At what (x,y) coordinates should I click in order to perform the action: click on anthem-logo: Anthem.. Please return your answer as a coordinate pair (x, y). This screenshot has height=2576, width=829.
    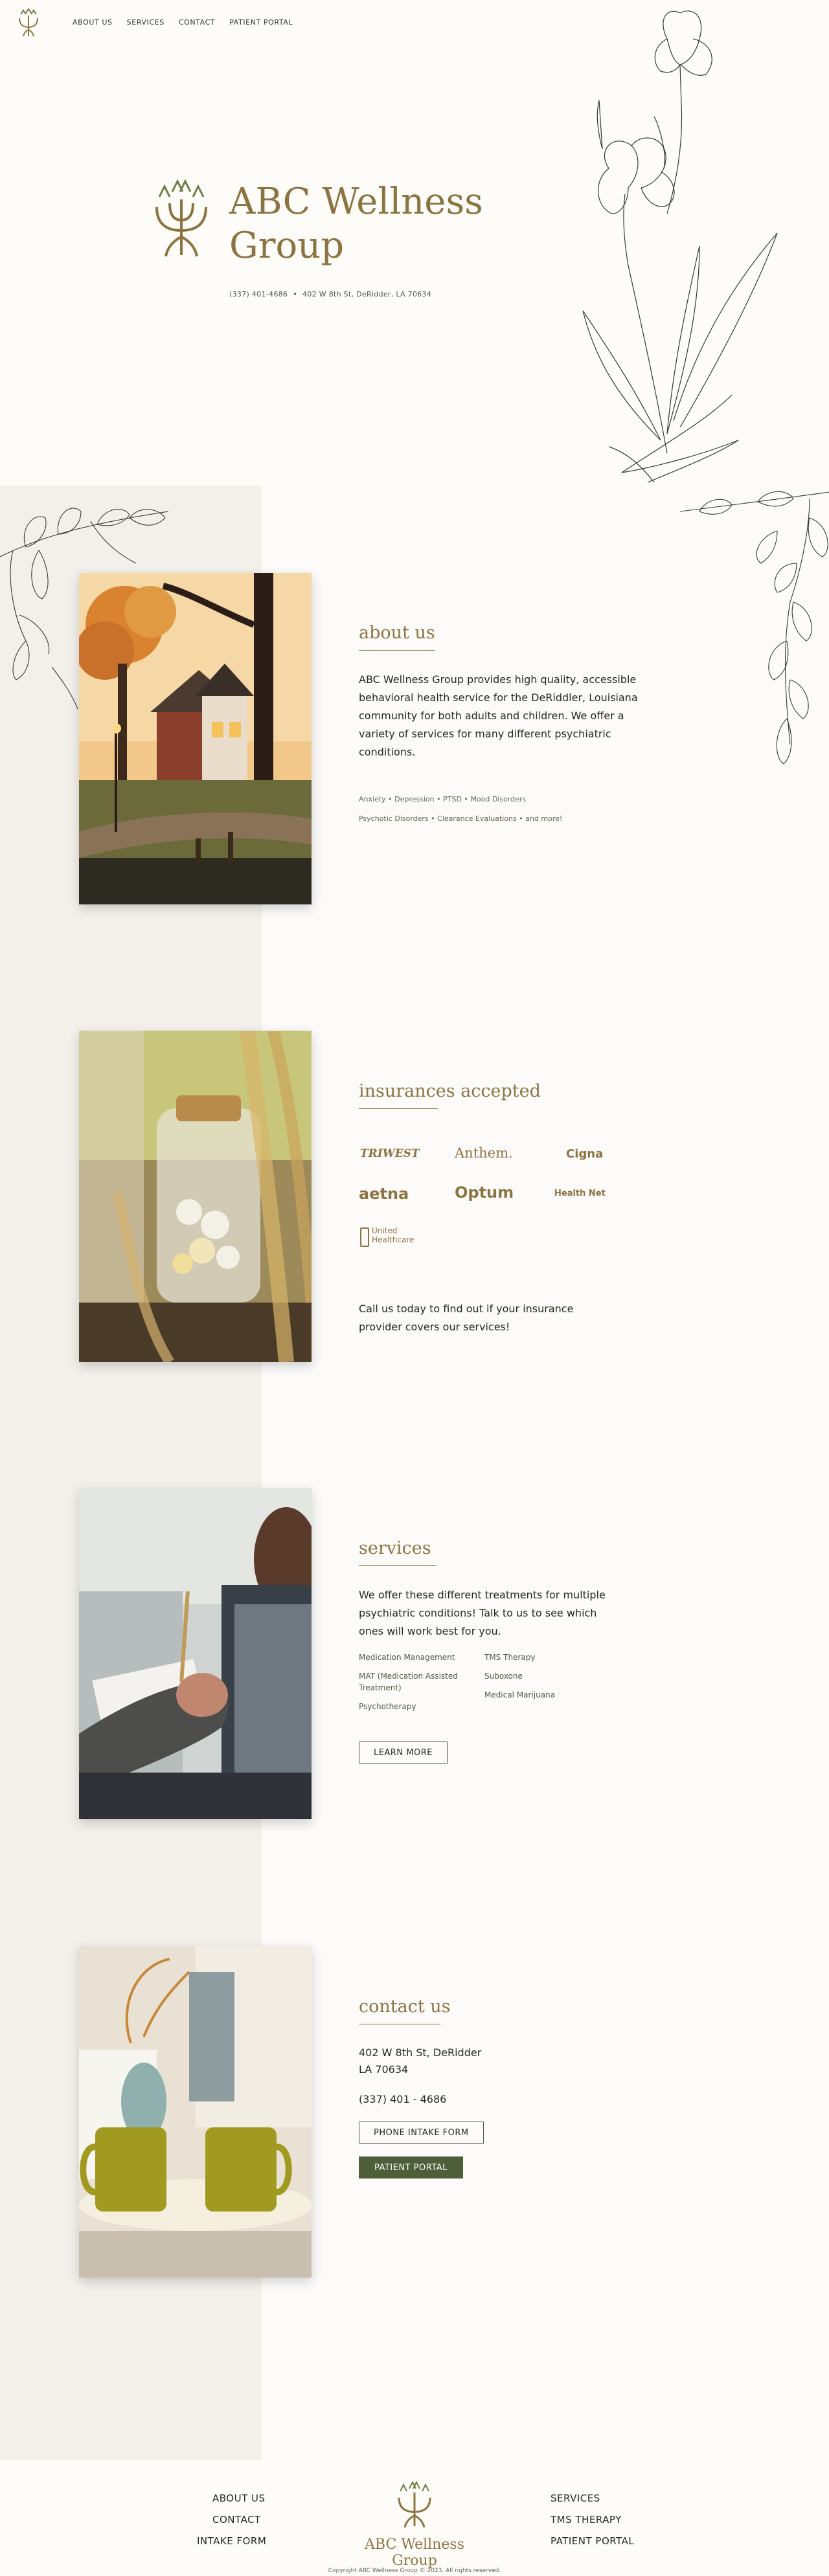
    Looking at the image, I should click on (484, 1153).